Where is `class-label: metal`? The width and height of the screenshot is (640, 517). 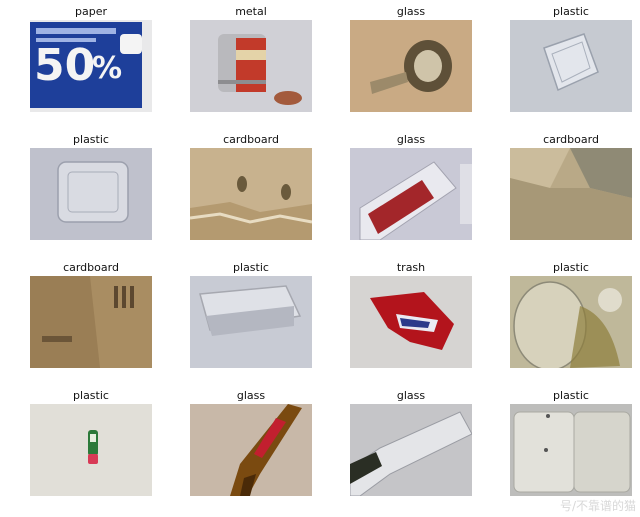 class-label: metal is located at coordinates (251, 11).